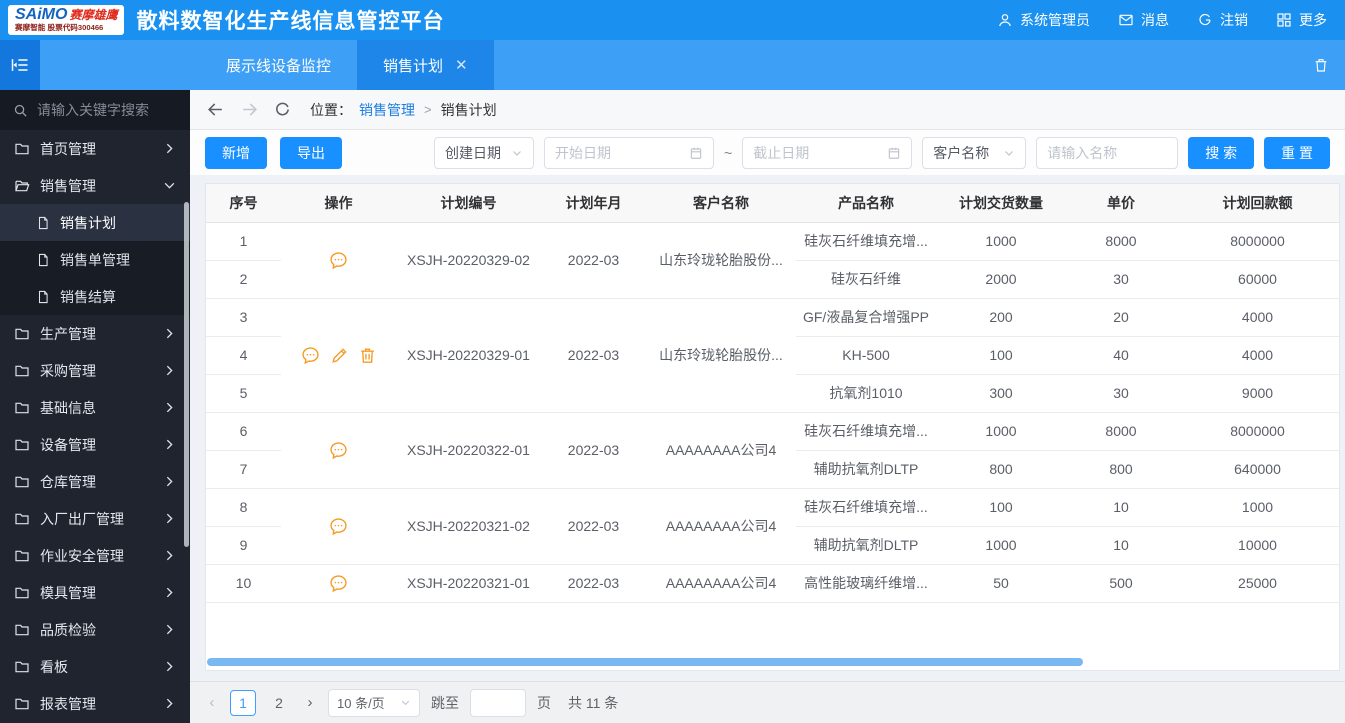  Describe the element at coordinates (107, 110) in the screenshot. I see `sidebar-search-input` at that location.